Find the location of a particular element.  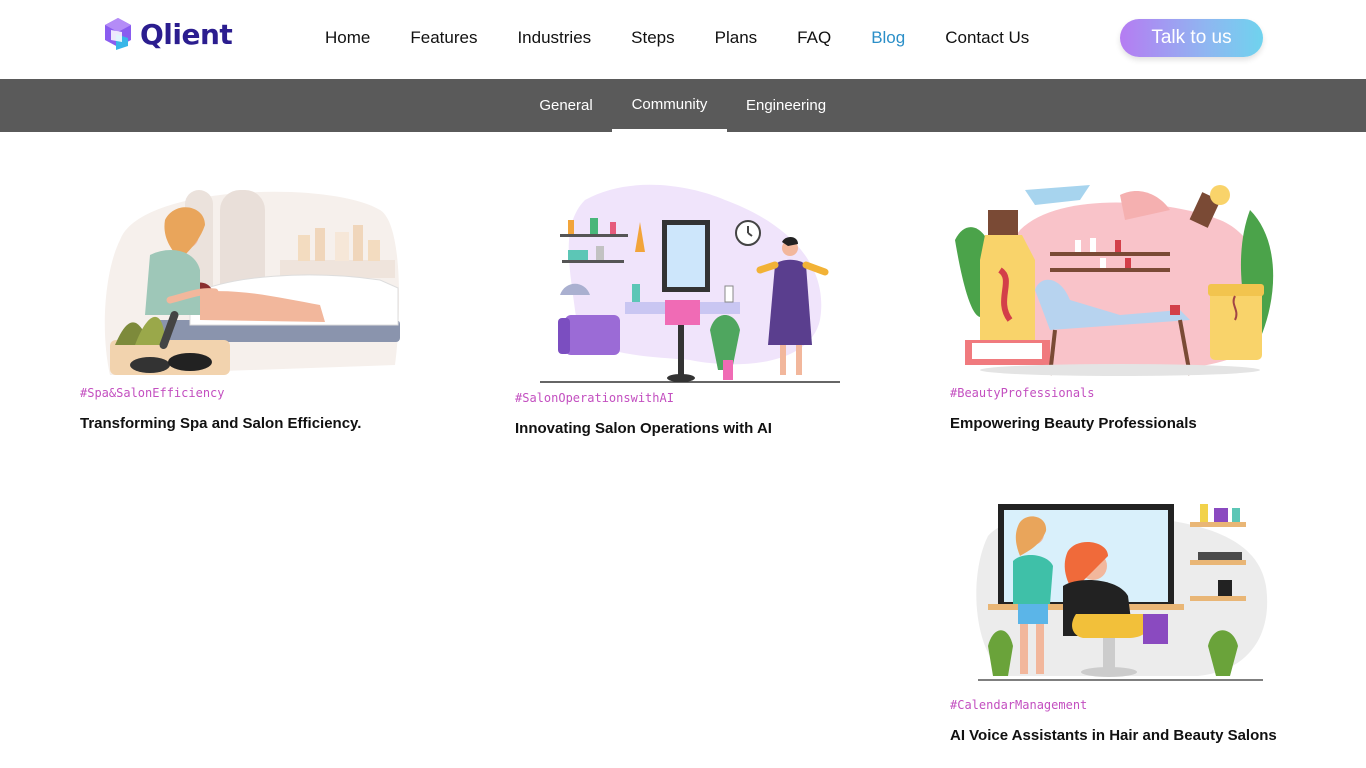

logo-link: Qlient is located at coordinates (167, 34).